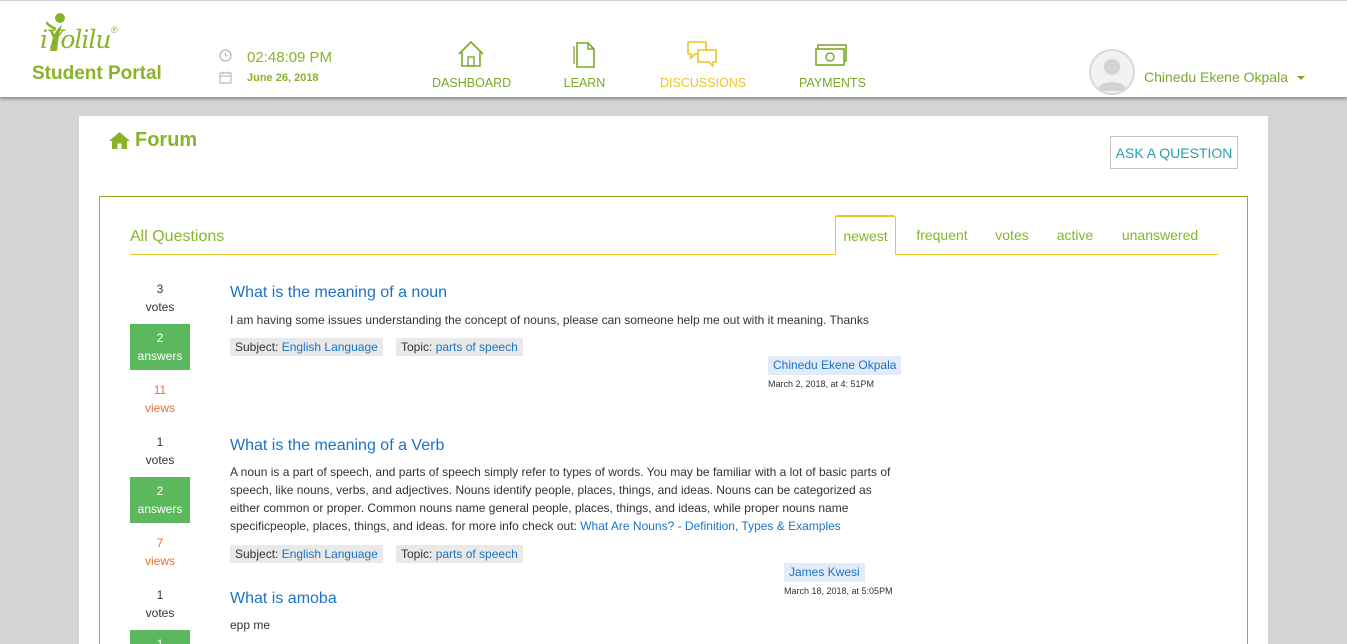 Image resolution: width=1347 pixels, height=644 pixels. What do you see at coordinates (225, 77) in the screenshot?
I see `calendar-icon` at bounding box center [225, 77].